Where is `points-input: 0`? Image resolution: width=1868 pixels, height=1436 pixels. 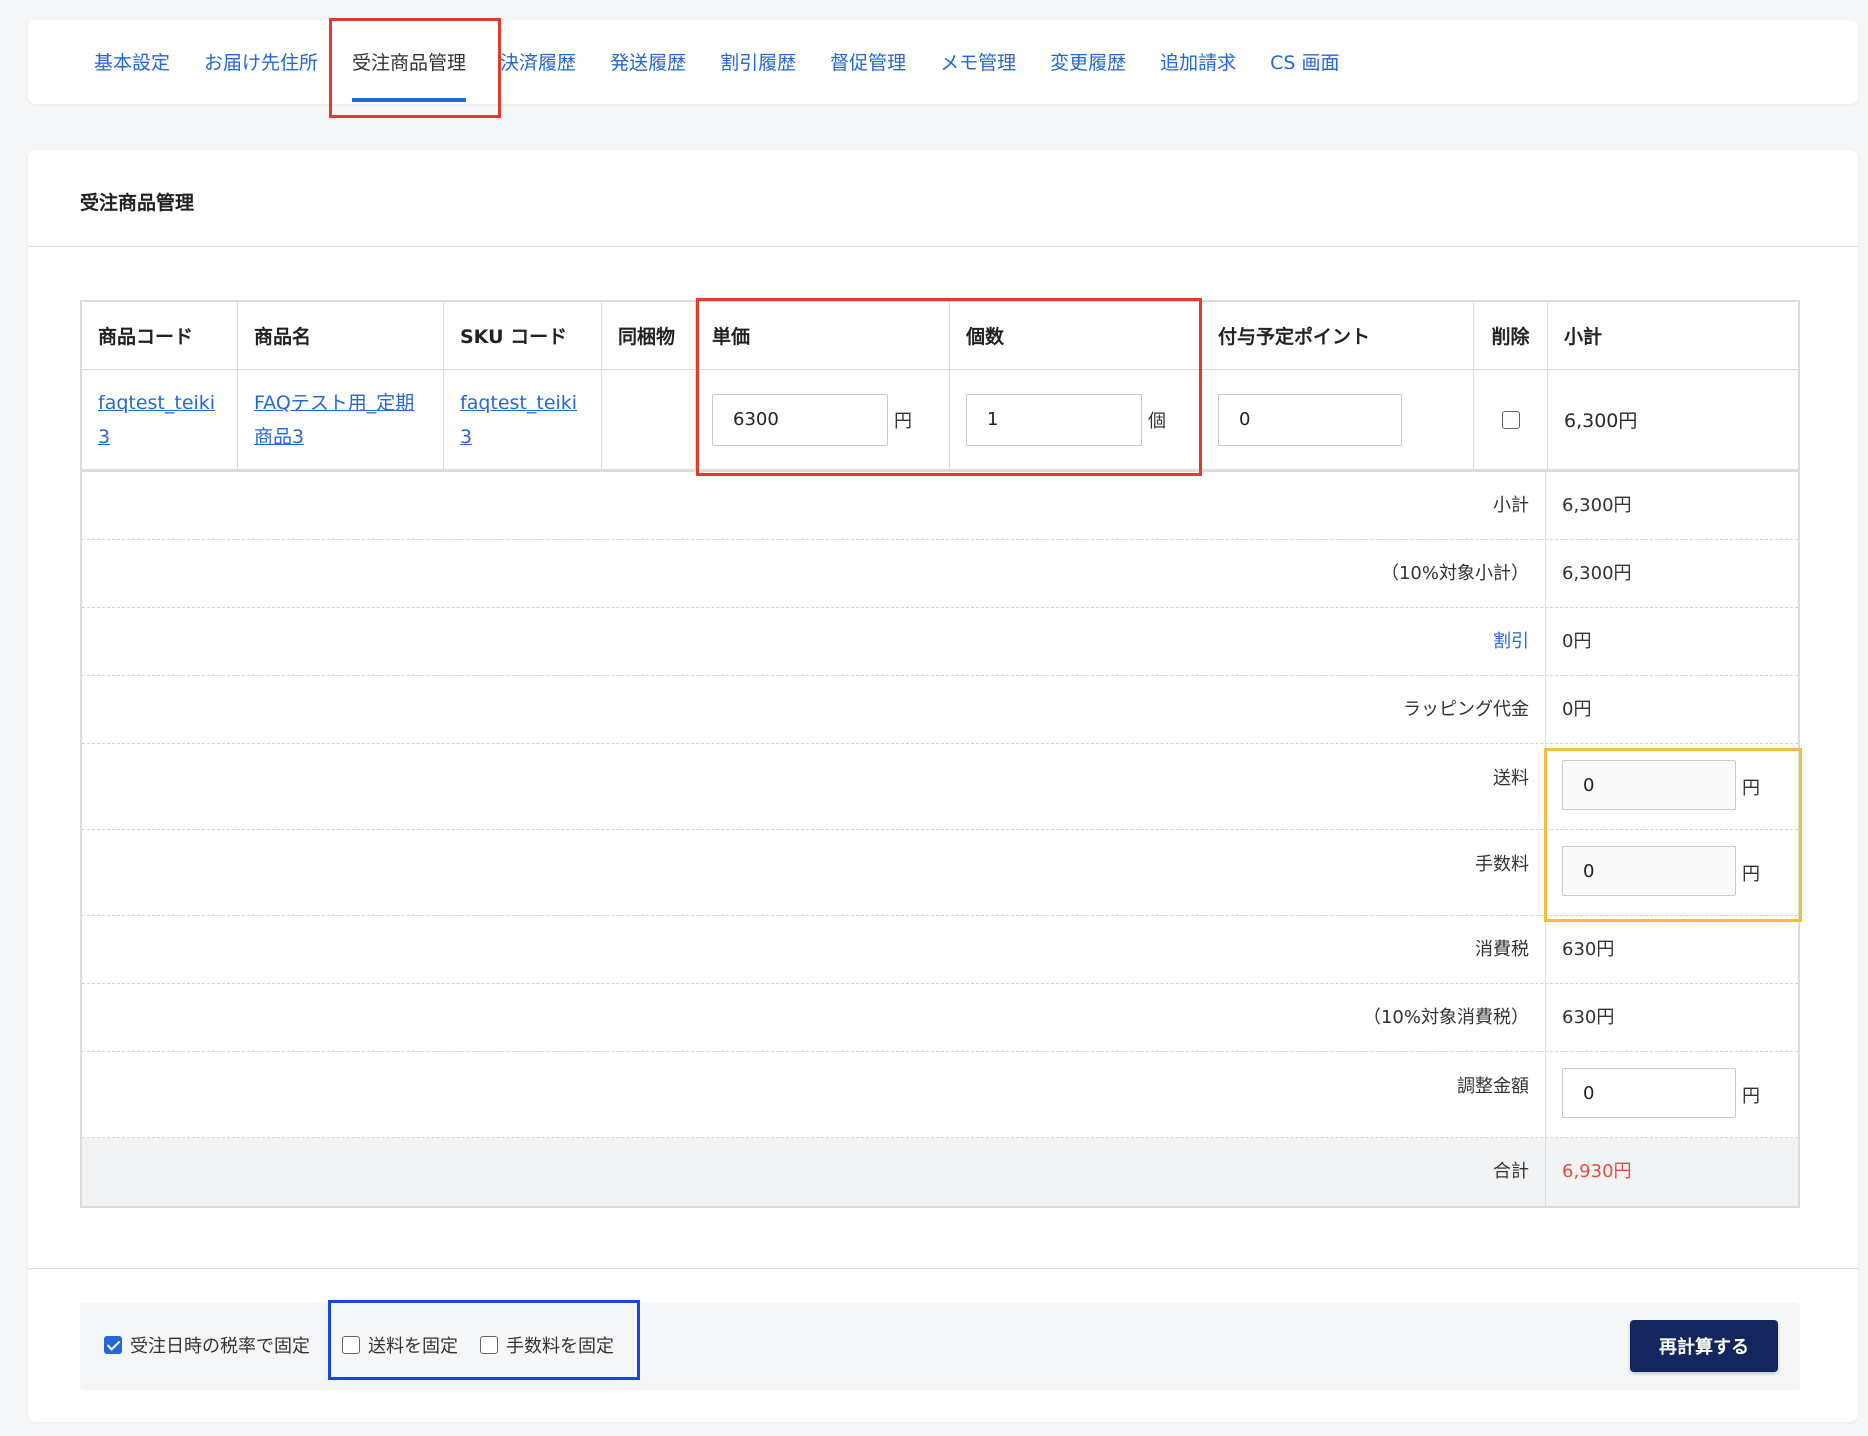 points-input: 0 is located at coordinates (1310, 419).